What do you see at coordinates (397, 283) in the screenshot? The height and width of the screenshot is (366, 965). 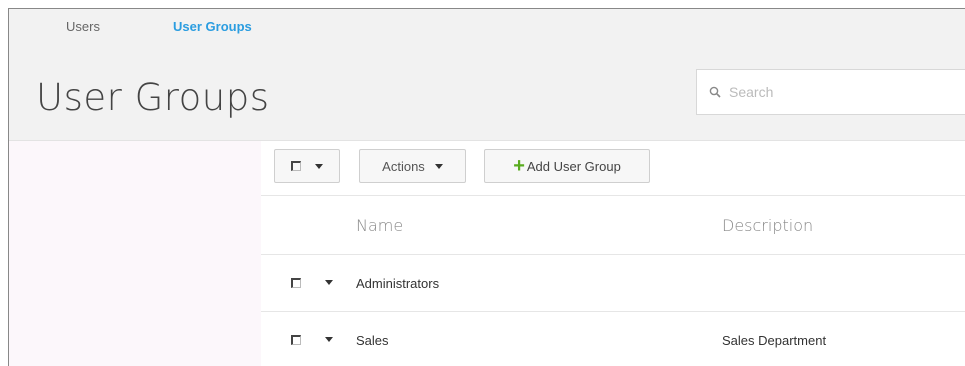 I see `row-name: Administrators` at bounding box center [397, 283].